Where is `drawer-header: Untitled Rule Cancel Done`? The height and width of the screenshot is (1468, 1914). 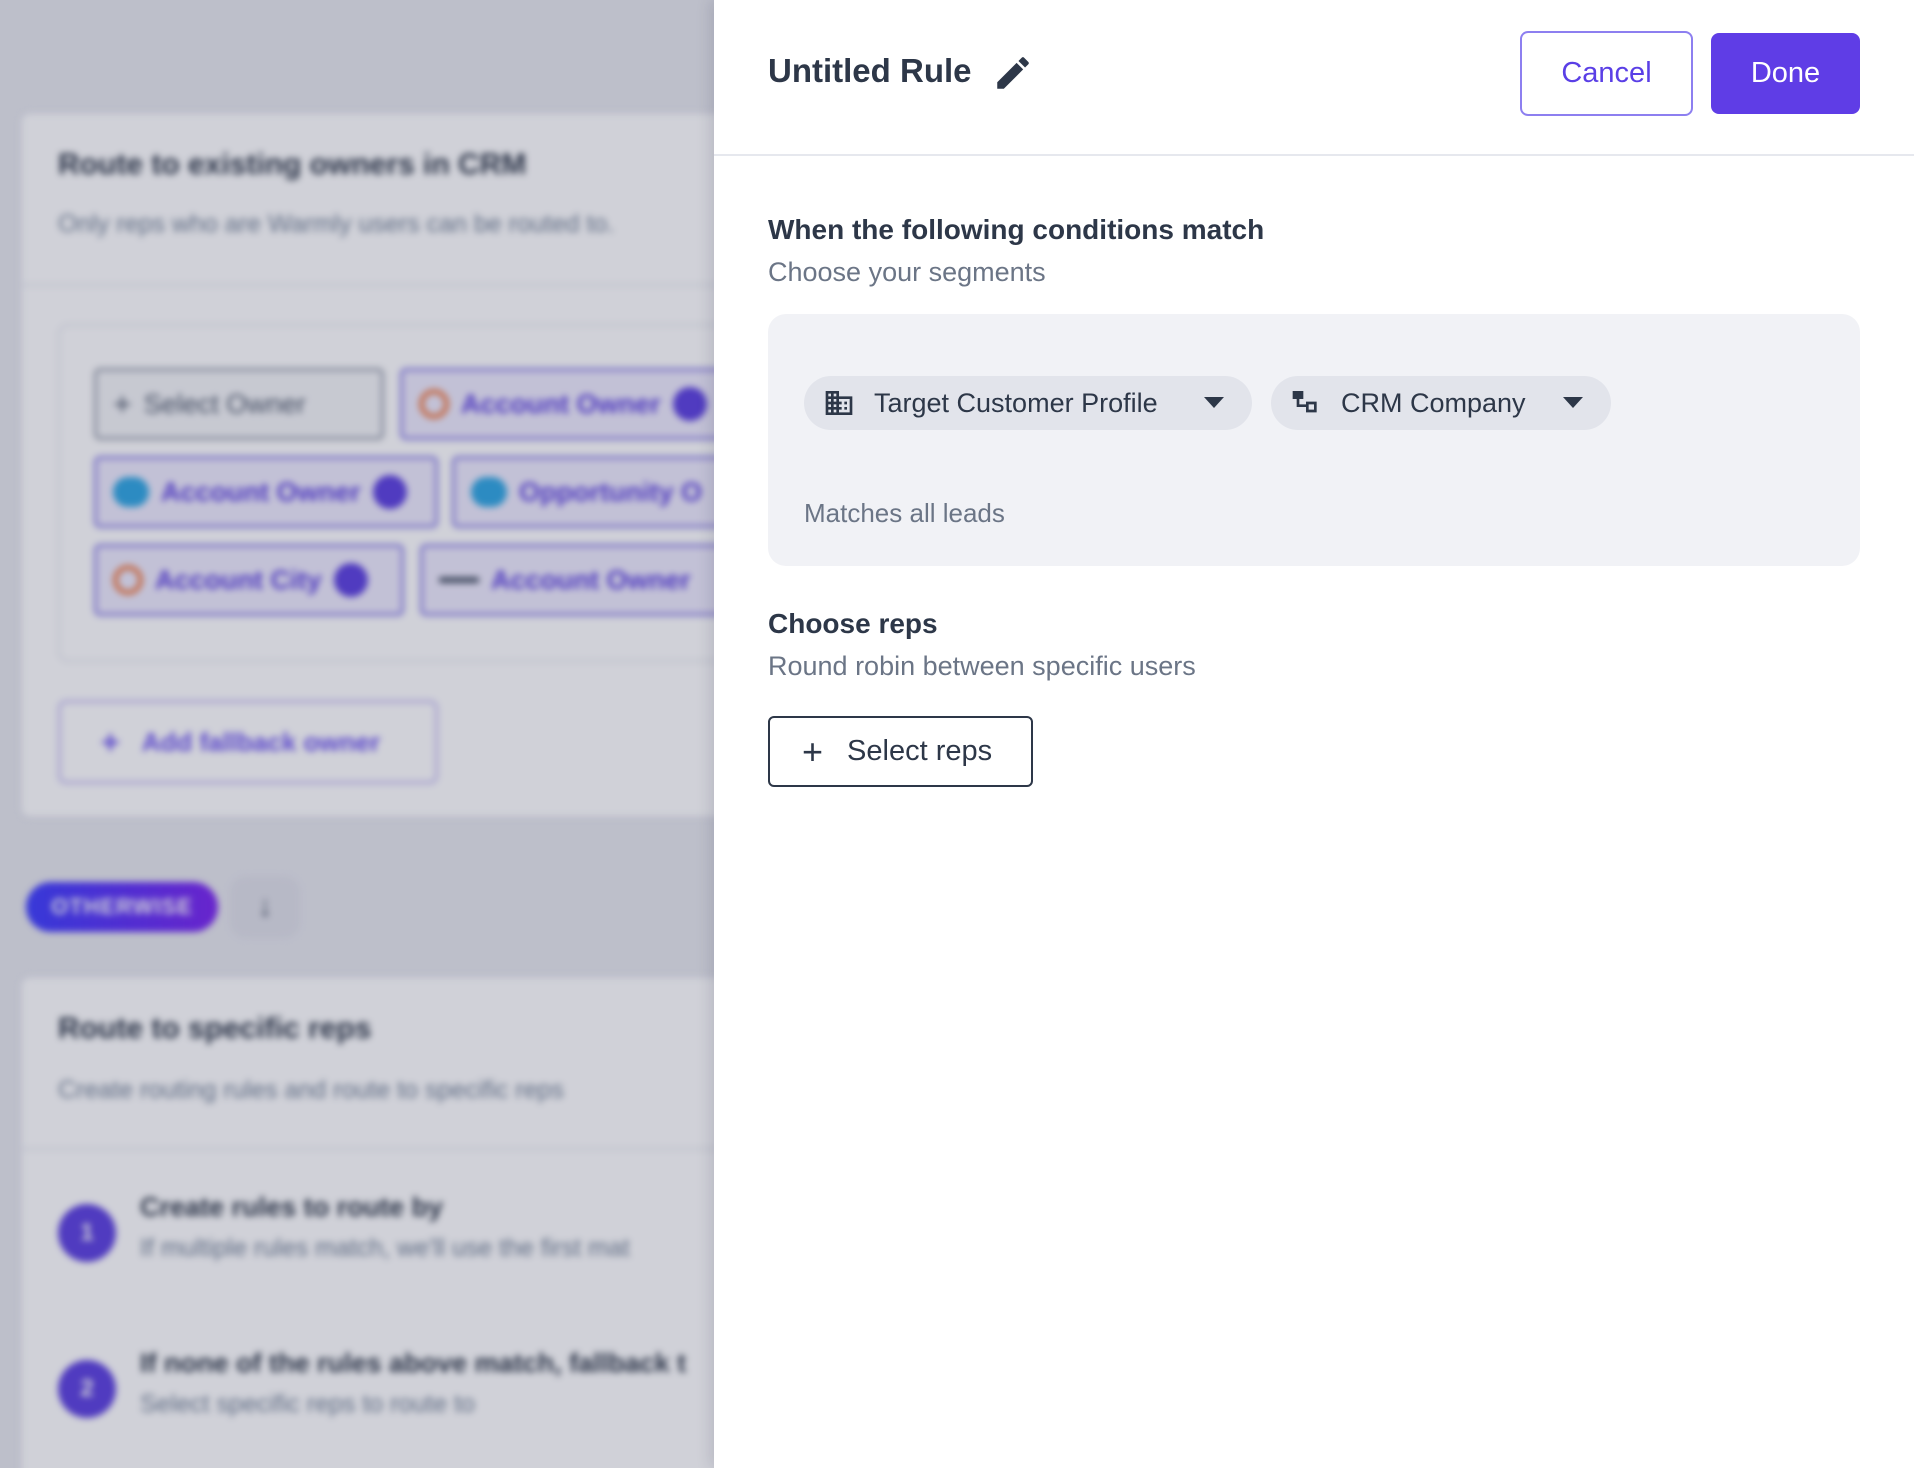
drawer-header: Untitled Rule Cancel Done is located at coordinates (1314, 78).